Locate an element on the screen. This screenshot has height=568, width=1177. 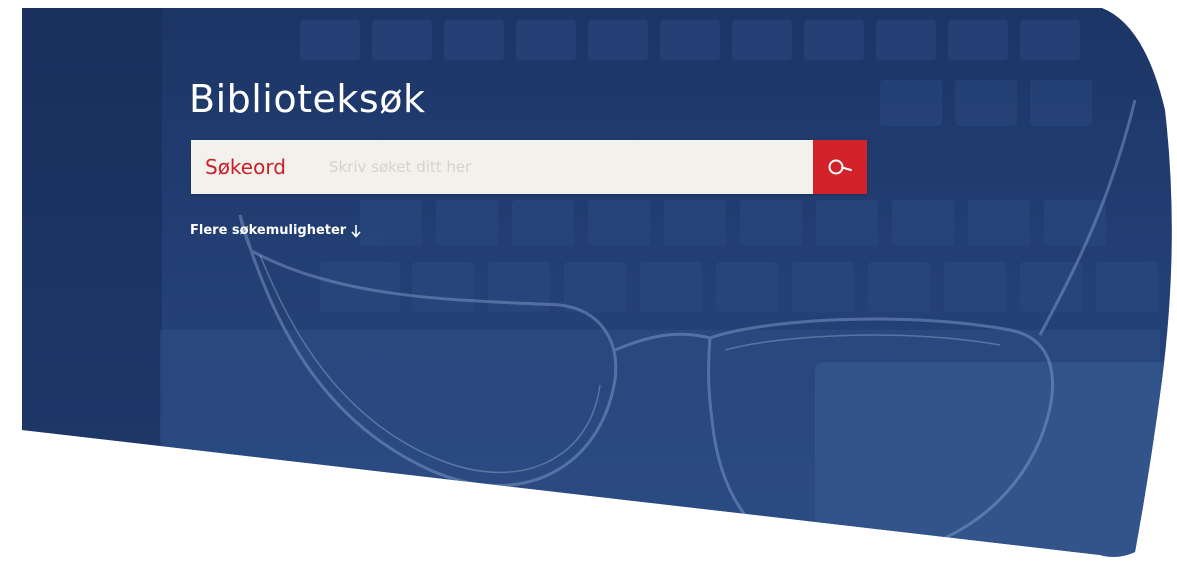
page-title: Biblioteksøk is located at coordinates (307, 99).